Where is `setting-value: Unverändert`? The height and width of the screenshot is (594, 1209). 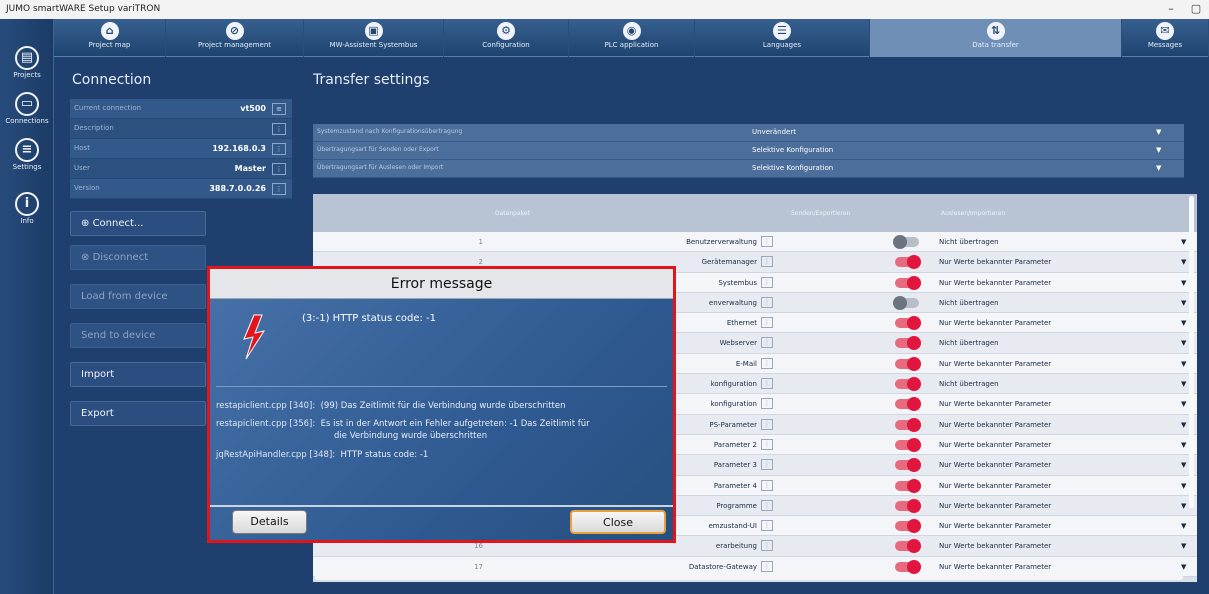
setting-value: Unverändert is located at coordinates (954, 132).